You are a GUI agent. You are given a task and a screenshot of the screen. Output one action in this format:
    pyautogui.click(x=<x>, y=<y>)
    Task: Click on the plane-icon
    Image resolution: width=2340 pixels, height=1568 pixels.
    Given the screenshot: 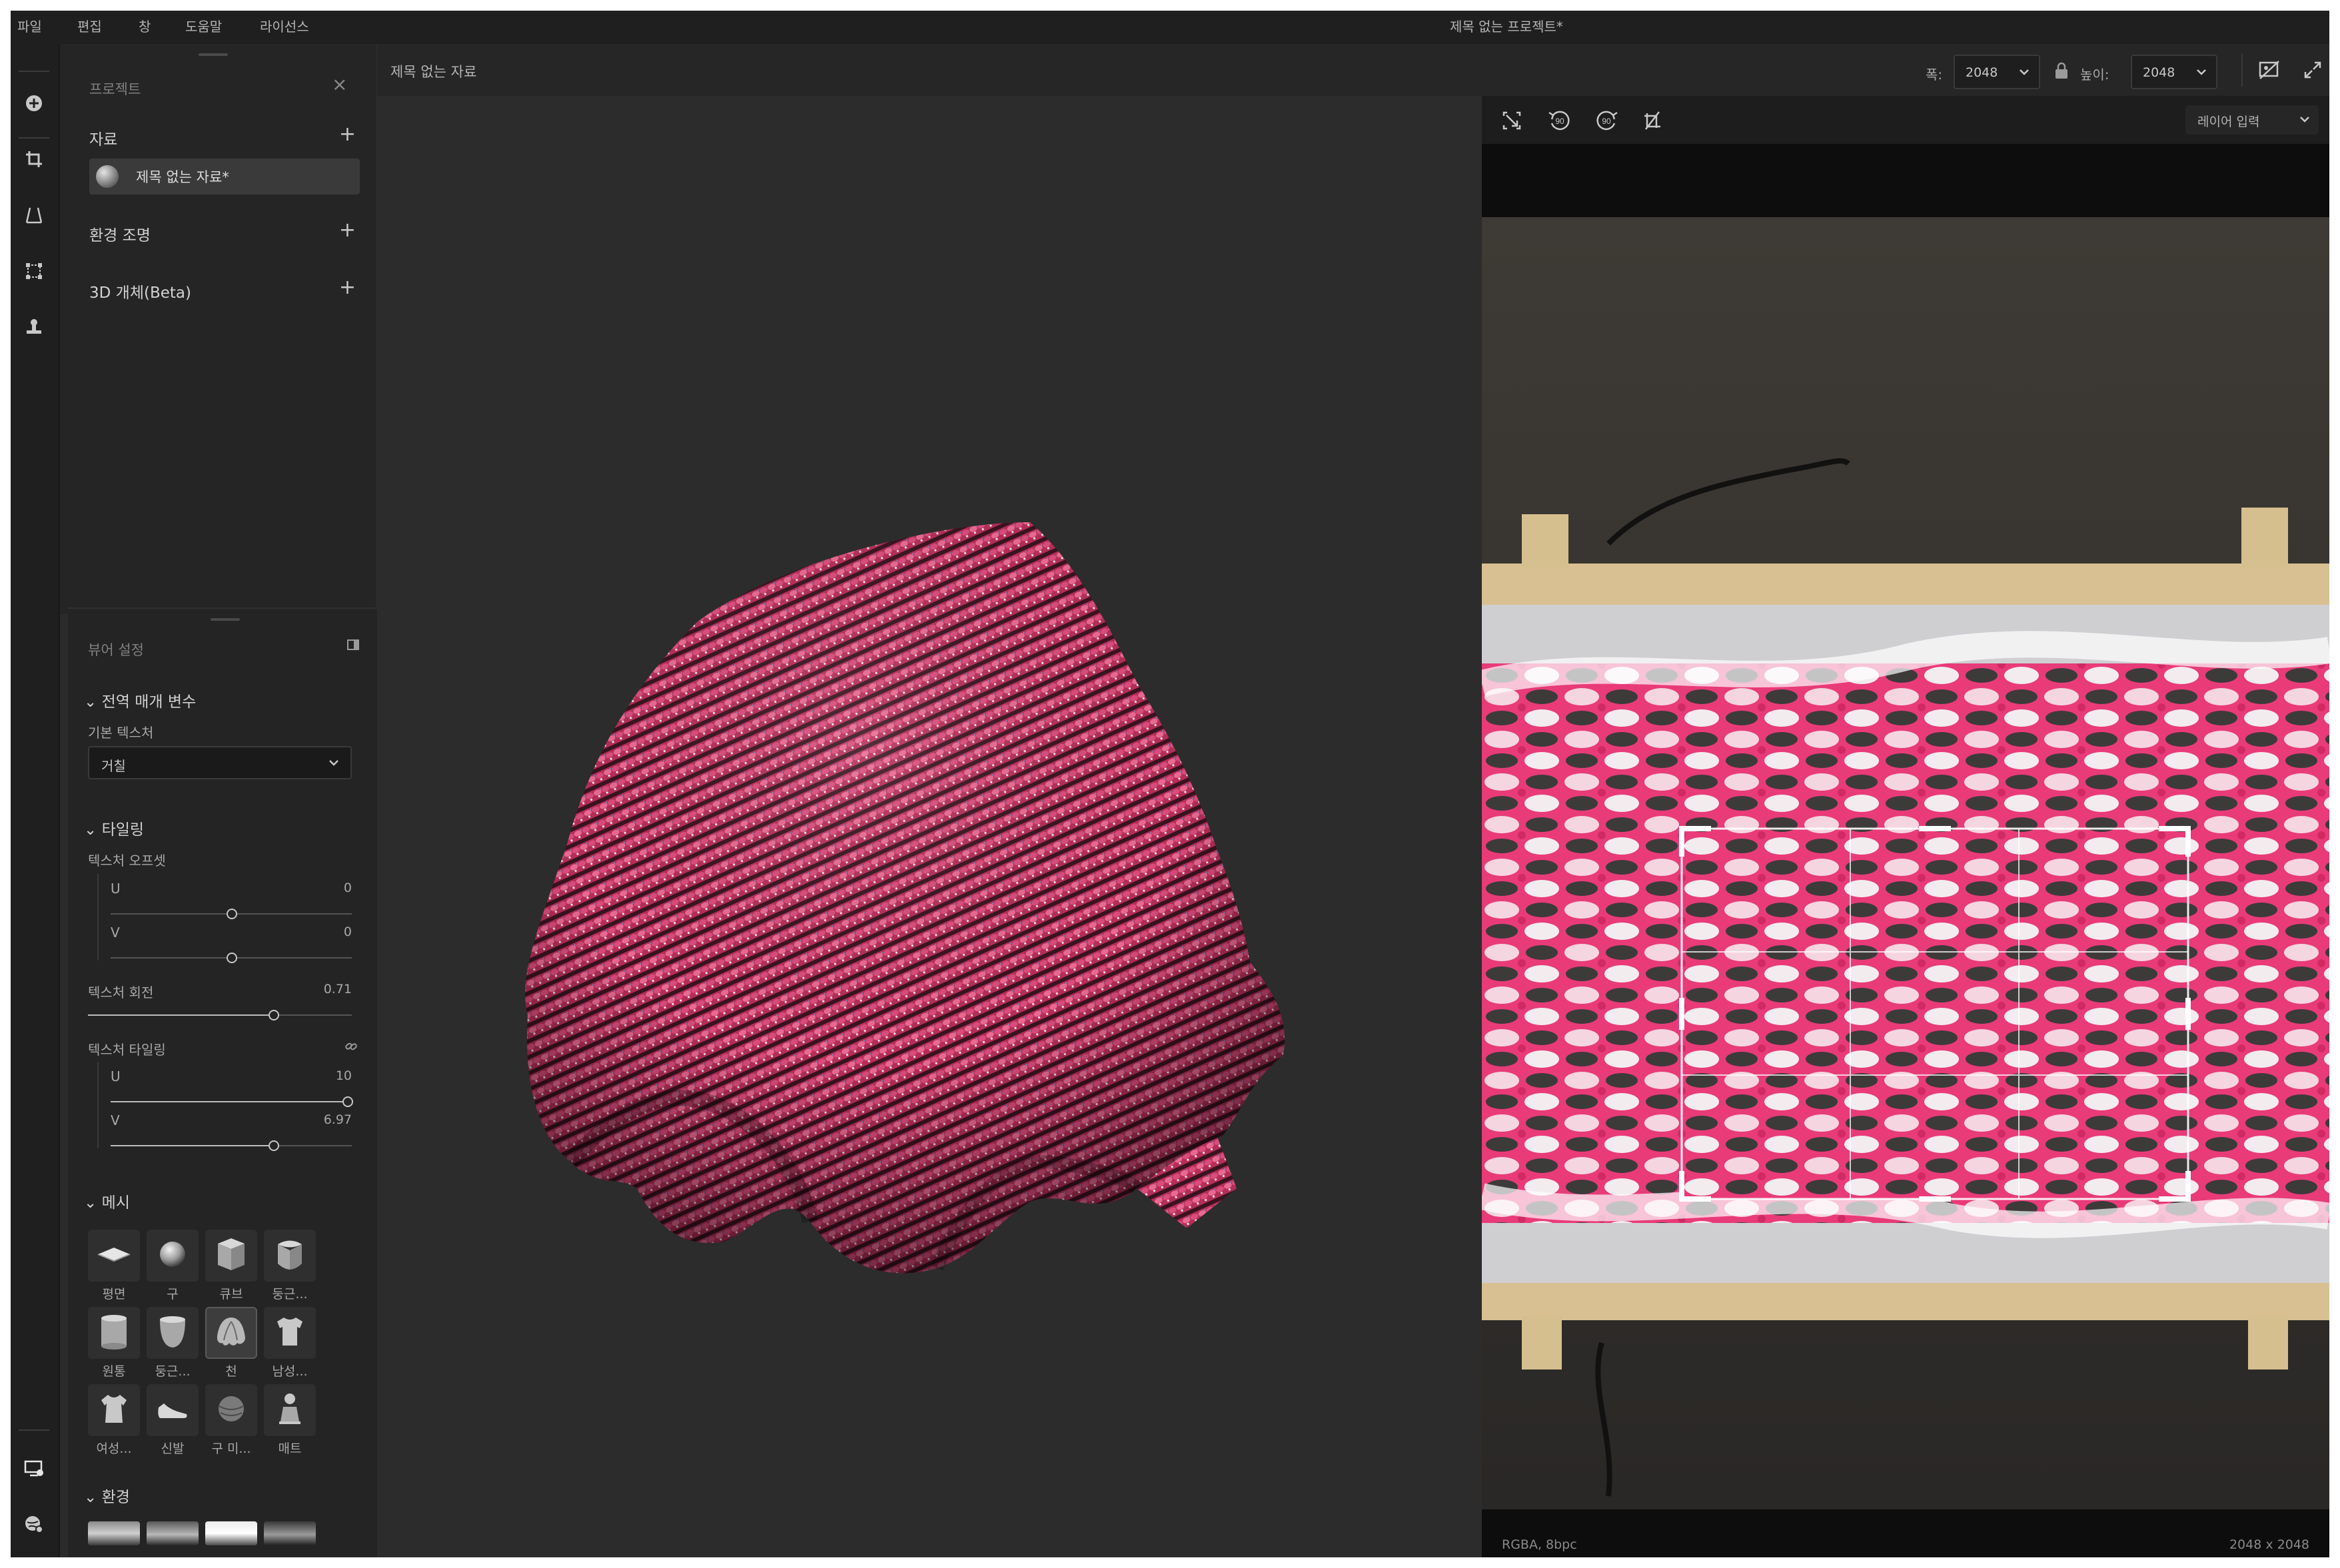 What is the action you would take?
    pyautogui.click(x=114, y=1255)
    